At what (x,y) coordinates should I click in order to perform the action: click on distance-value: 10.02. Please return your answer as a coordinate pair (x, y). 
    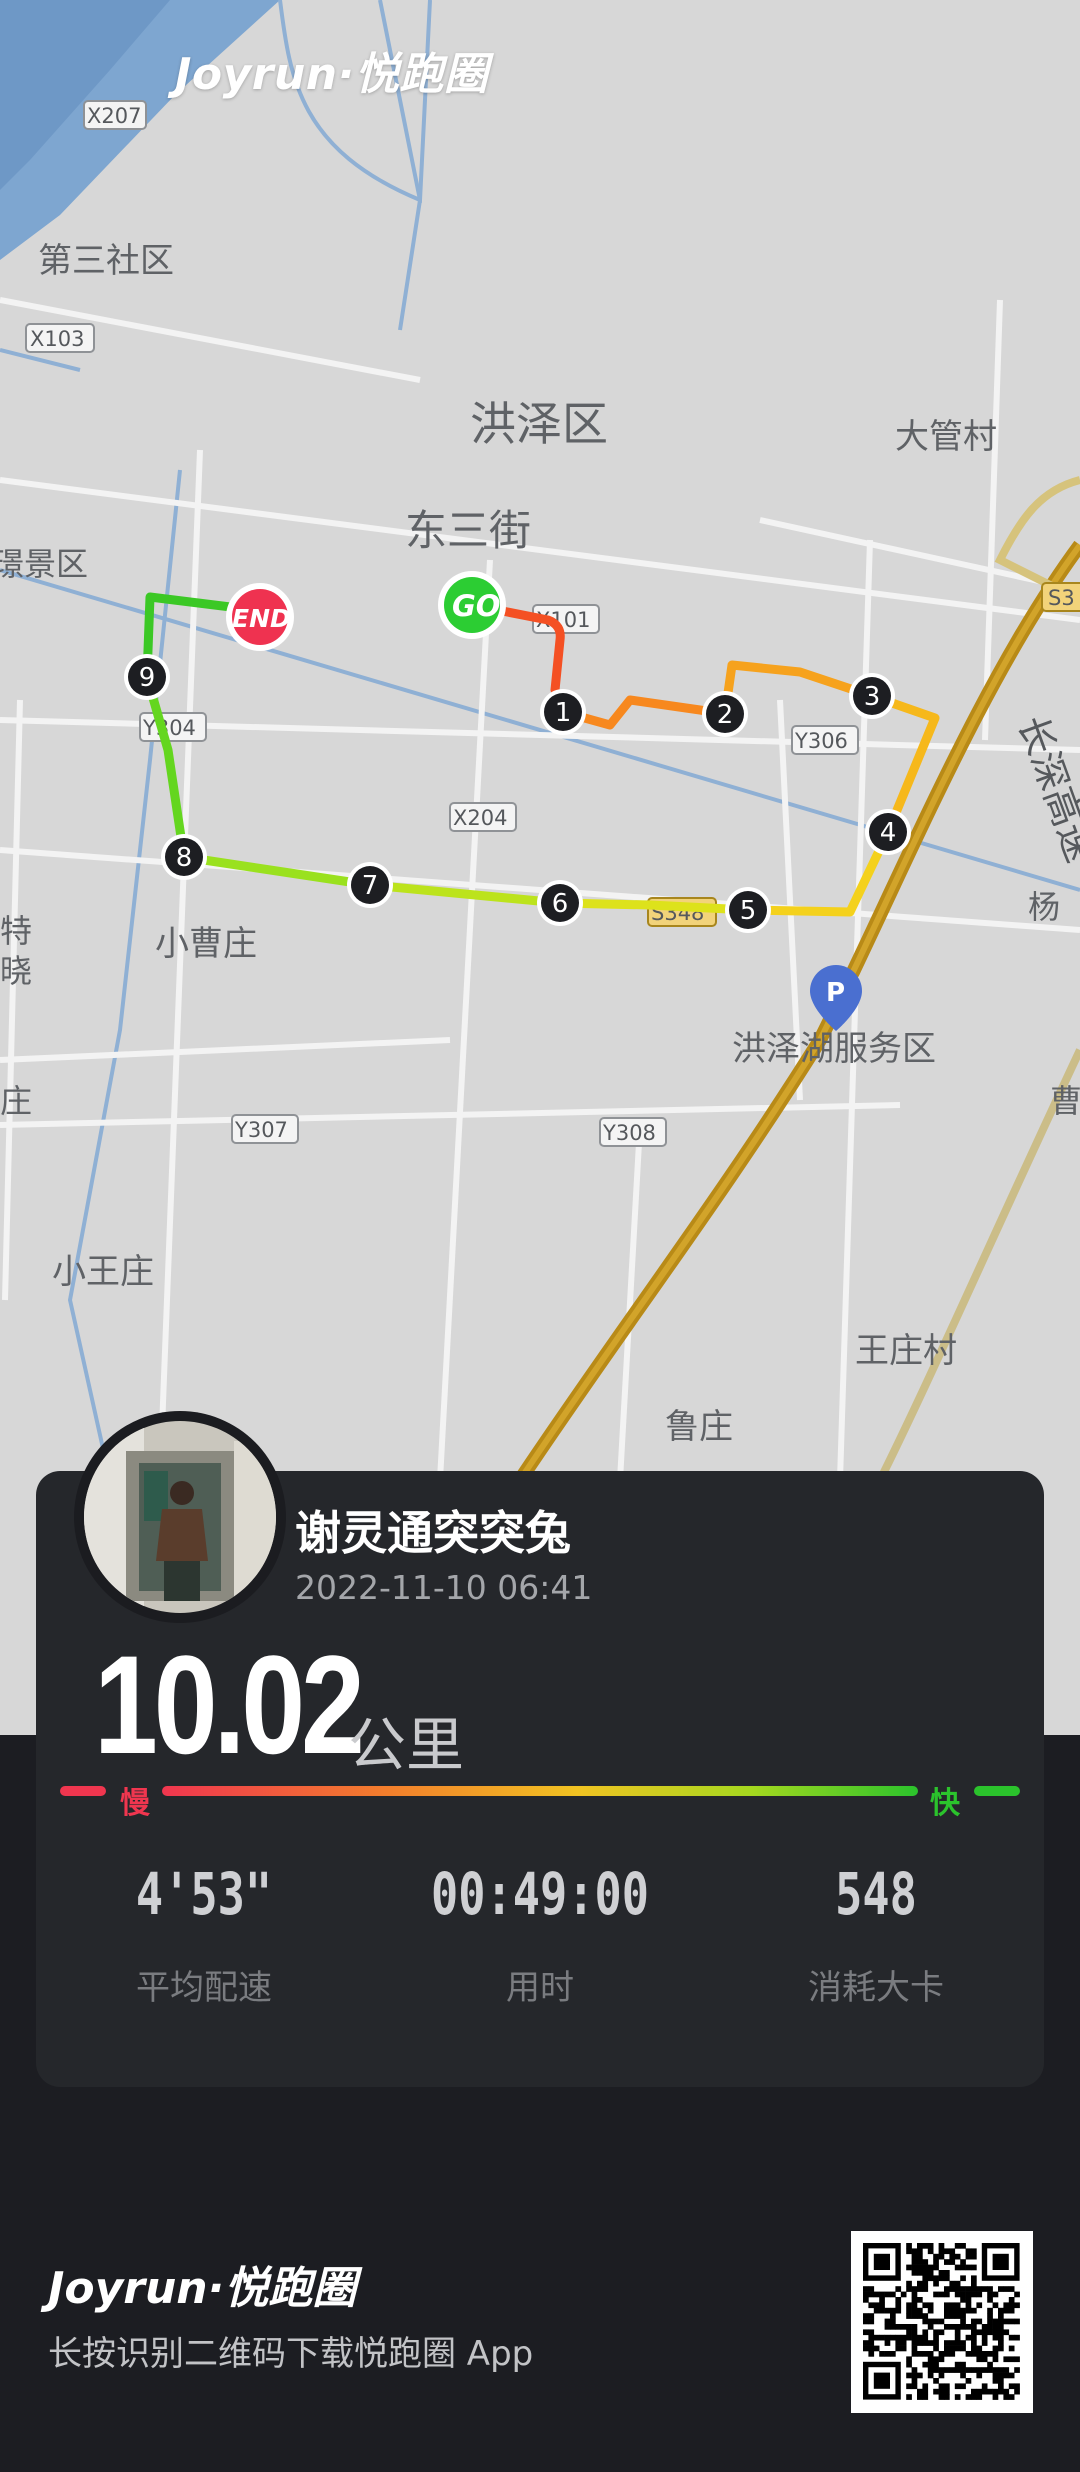
    Looking at the image, I should click on (229, 1704).